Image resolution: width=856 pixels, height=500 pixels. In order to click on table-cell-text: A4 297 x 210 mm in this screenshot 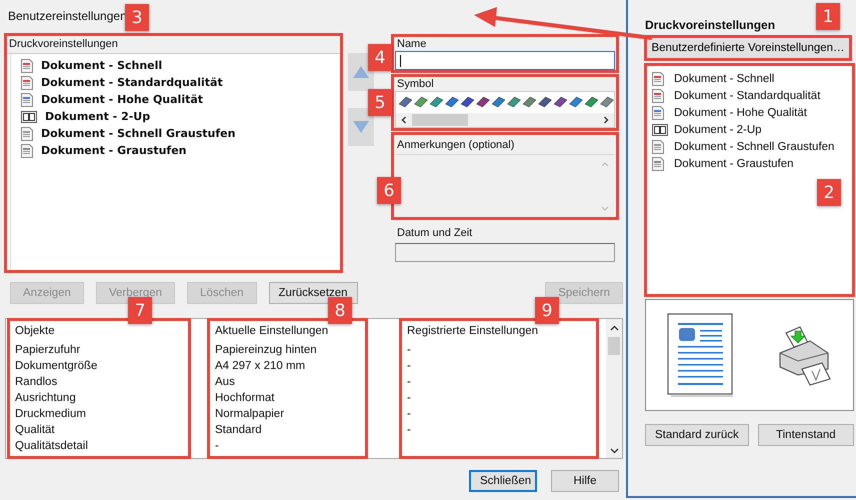, I will do `click(260, 366)`.